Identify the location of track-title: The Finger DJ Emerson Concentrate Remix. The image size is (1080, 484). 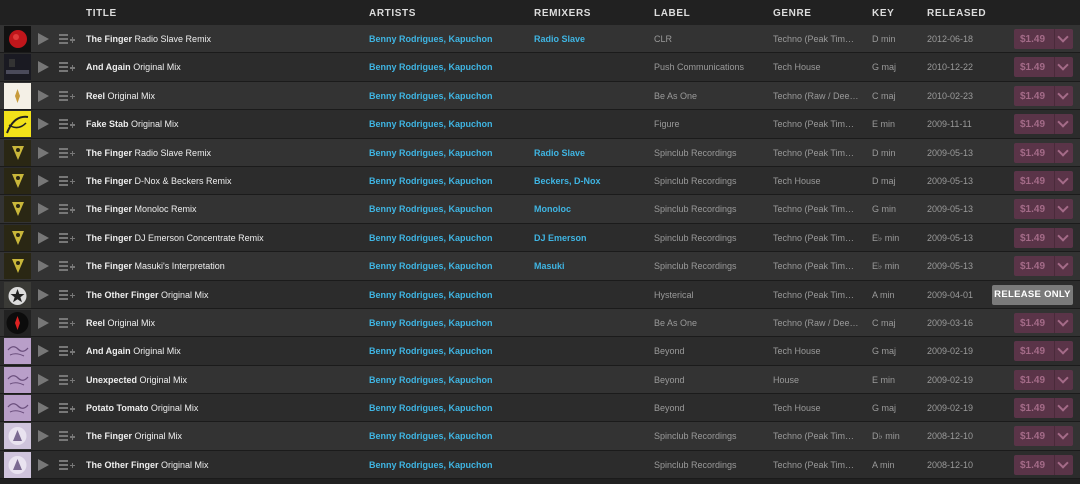
(175, 238).